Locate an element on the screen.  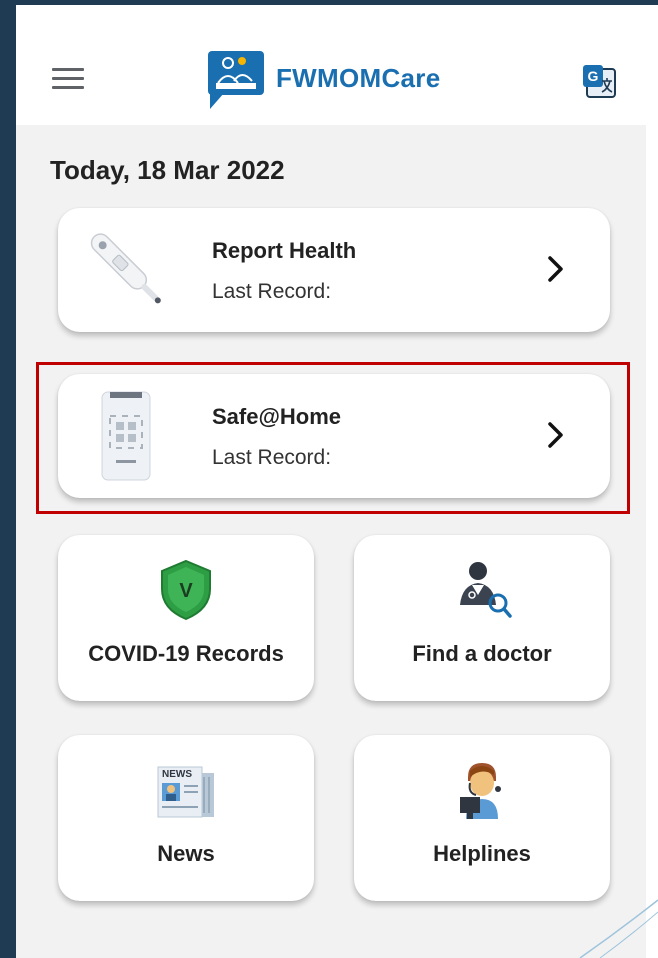
find-doctor-tile: Find a doctor is located at coordinates (482, 618).